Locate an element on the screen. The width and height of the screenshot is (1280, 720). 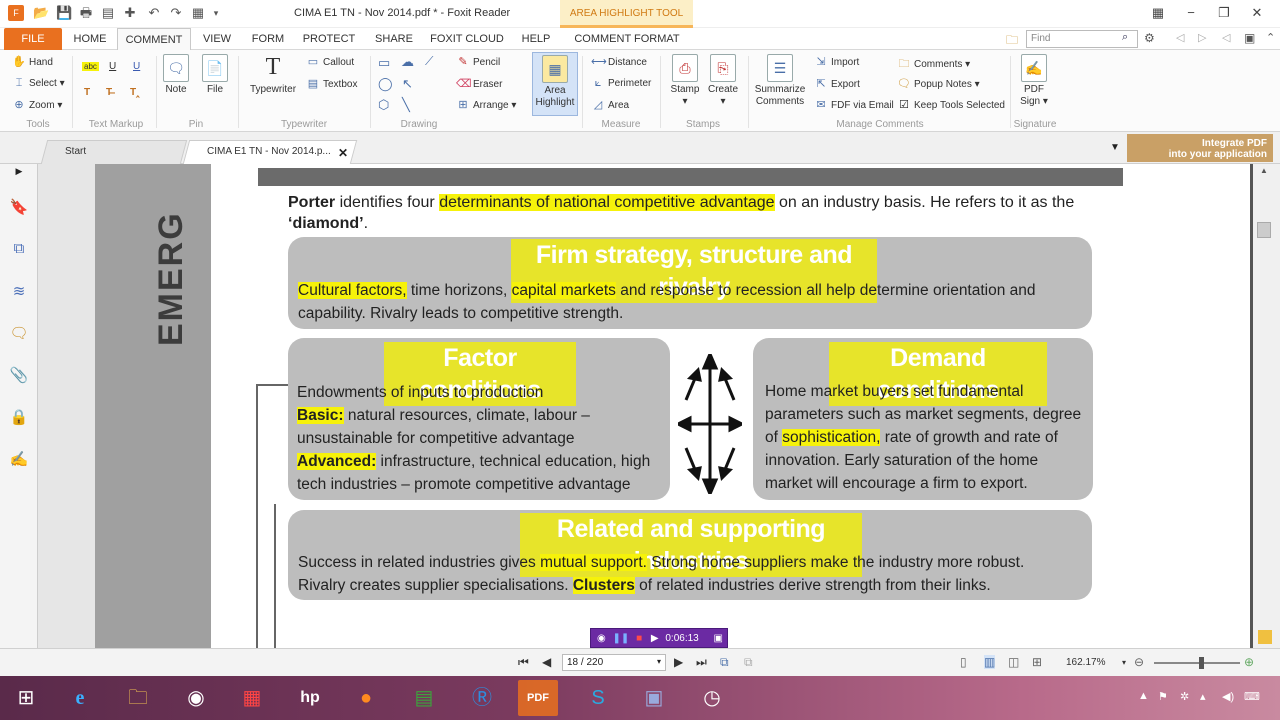
print-icon: 🖶 is located at coordinates (86, 13).